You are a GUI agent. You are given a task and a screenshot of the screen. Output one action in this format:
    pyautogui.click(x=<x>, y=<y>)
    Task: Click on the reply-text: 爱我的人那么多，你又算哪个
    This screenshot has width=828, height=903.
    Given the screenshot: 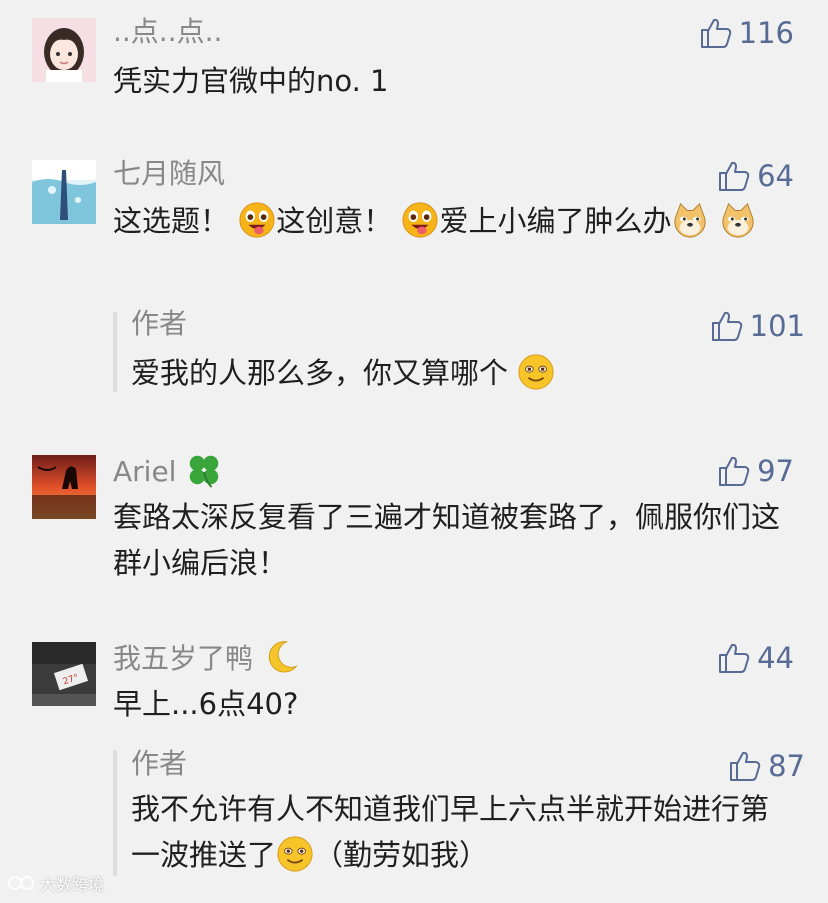 What is the action you would take?
    pyautogui.click(x=461, y=373)
    